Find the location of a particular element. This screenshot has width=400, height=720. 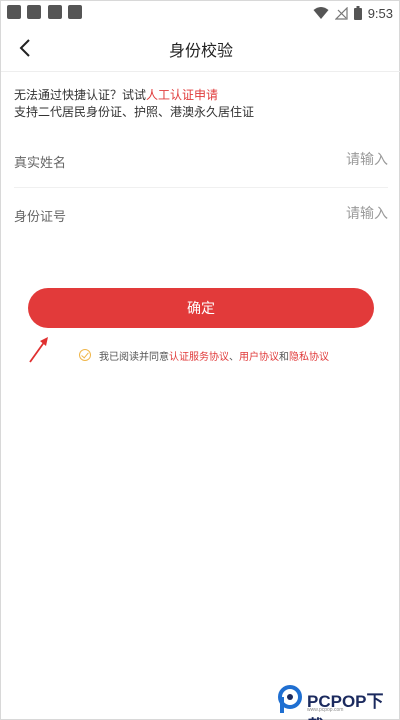

auth-notice: 无法通过快捷认证？试试人工认证申请 支持二代居民身份证、护照、港澳永久居住证 is located at coordinates (134, 104).